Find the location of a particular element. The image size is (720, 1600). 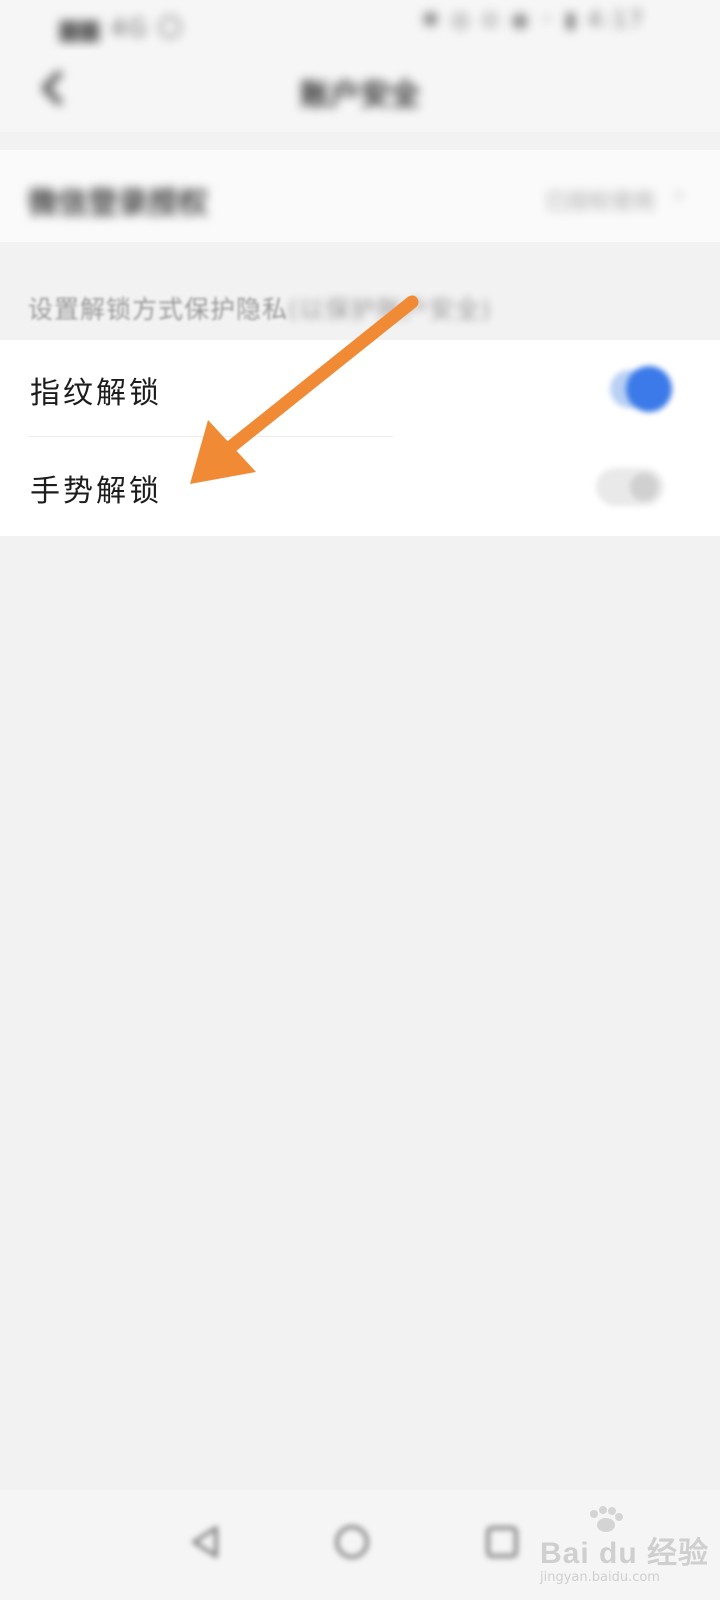

status-signal-text: ▆▆ 4G 〇 is located at coordinates (122, 28).